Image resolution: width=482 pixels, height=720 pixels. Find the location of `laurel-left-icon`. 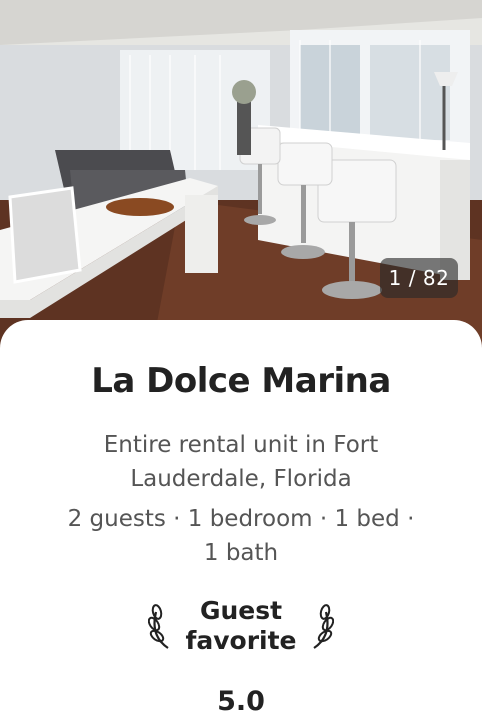

laurel-left-icon is located at coordinates (158, 626).